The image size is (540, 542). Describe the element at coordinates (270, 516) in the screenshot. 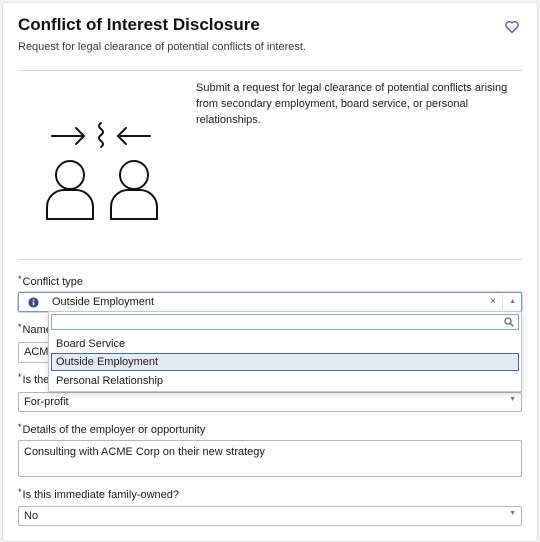

I see `family-owned-select: No ▼` at that location.